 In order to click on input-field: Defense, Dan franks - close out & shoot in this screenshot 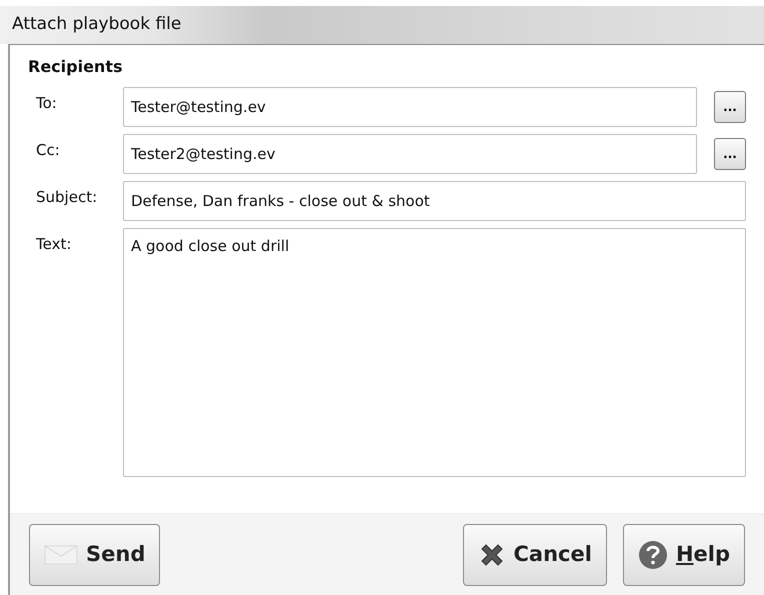, I will do `click(434, 201)`.